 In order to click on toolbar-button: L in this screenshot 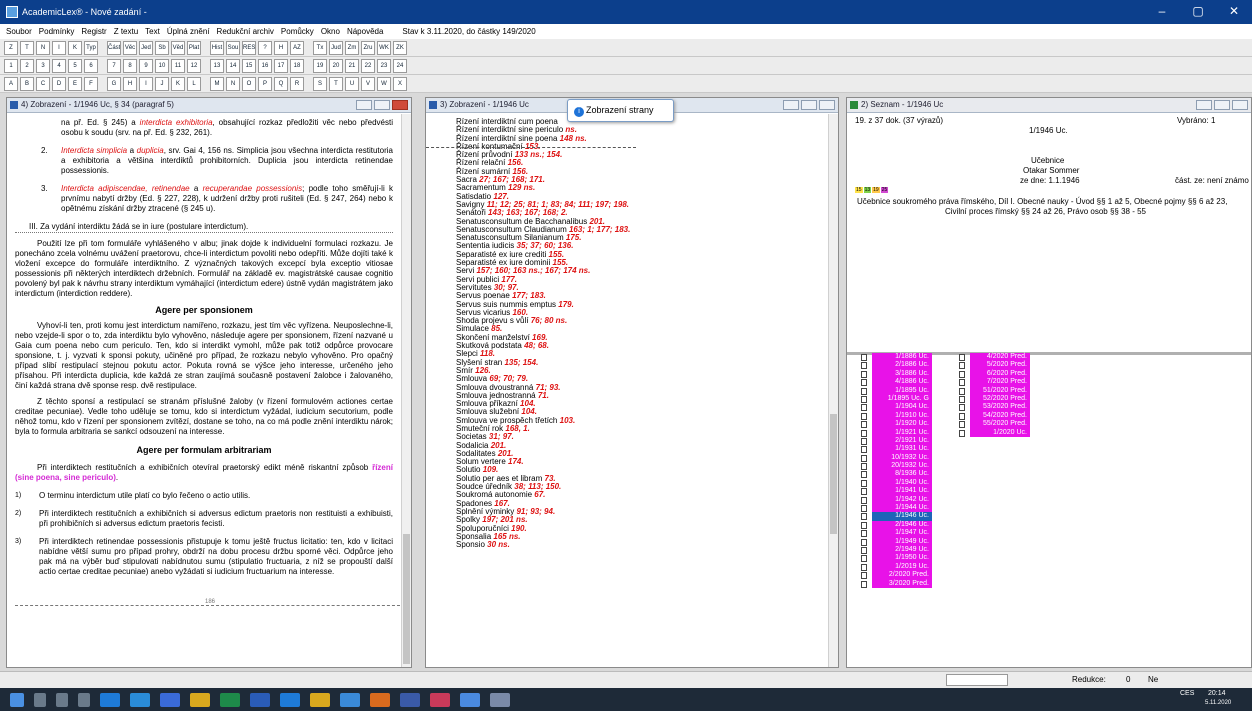, I will do `click(194, 83)`.